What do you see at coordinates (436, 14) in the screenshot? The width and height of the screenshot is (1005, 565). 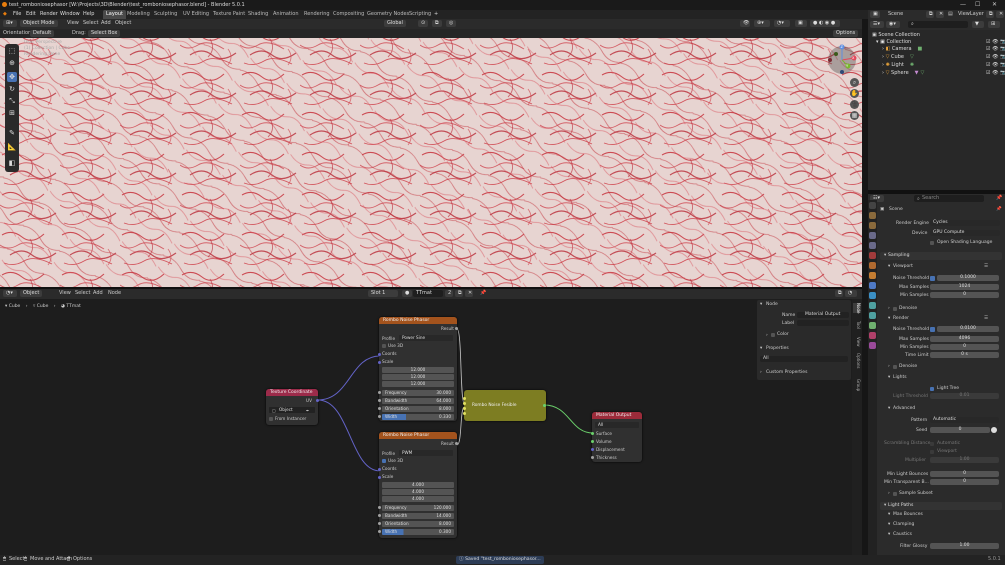 I see `add-workspace-button: +` at bounding box center [436, 14].